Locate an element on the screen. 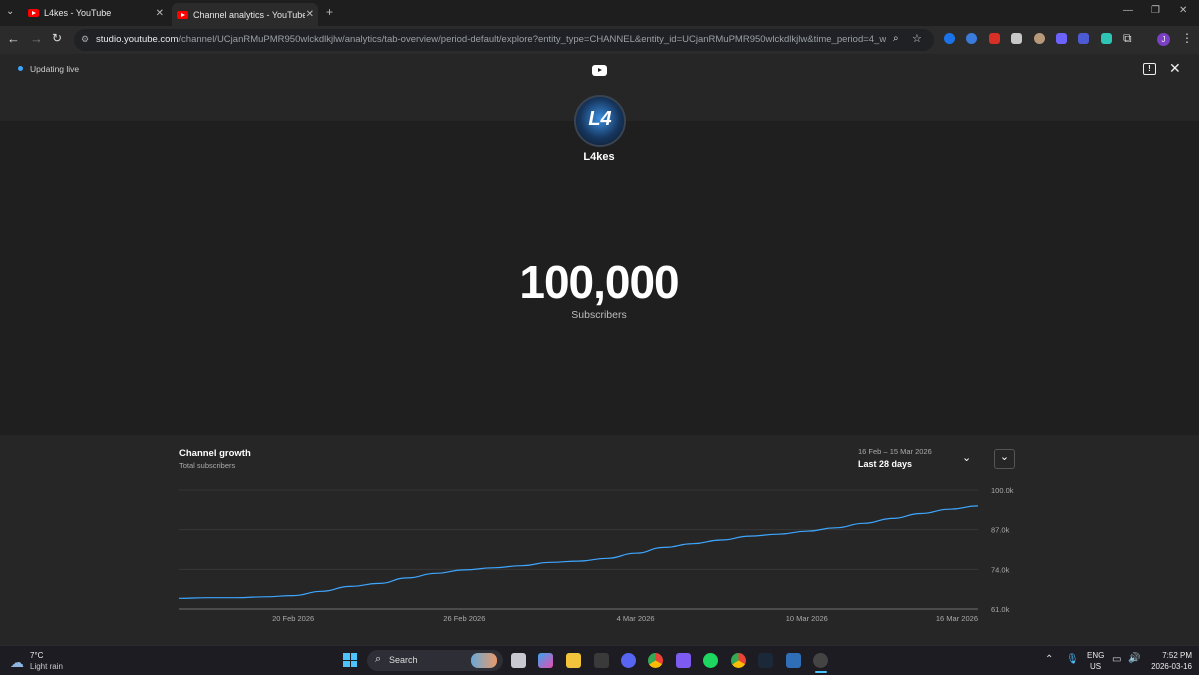 Image resolution: width=1199 pixels, height=675 pixels. close-icon: ✕ is located at coordinates (1175, 68).